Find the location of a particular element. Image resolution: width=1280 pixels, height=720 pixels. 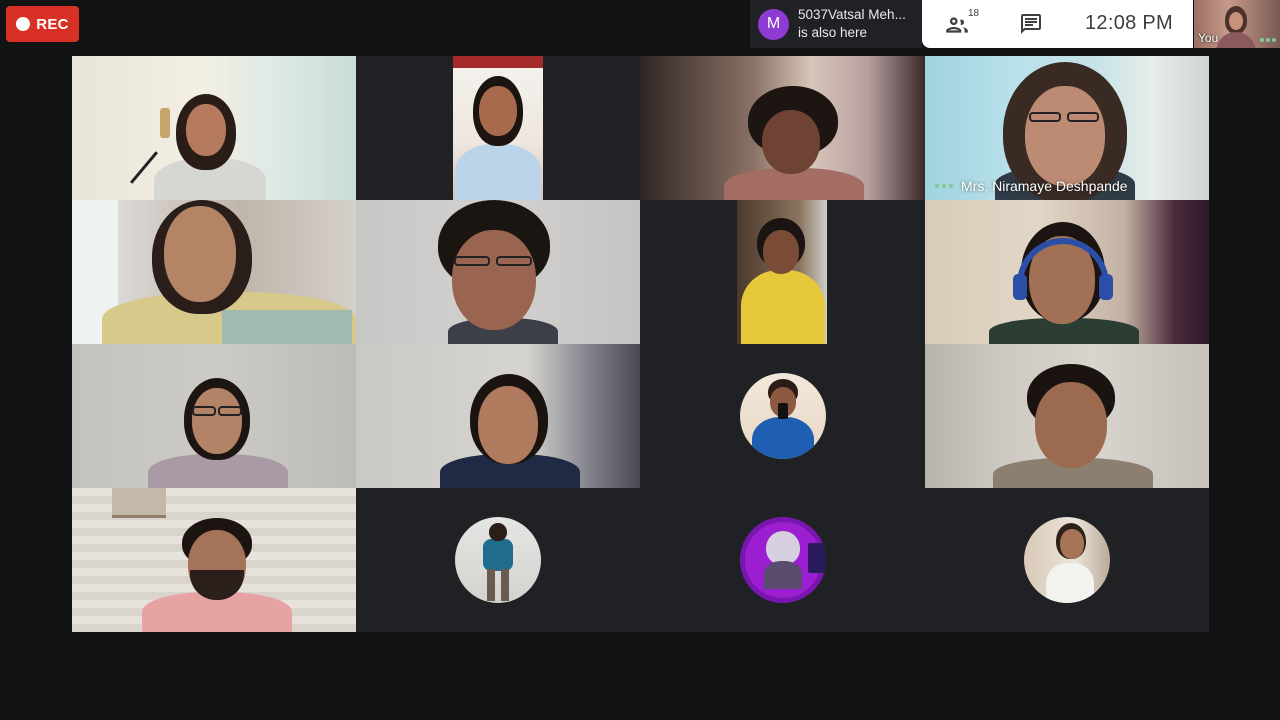

participant-name: Mrs. Niramaye Deshpande is located at coordinates (1044, 186).